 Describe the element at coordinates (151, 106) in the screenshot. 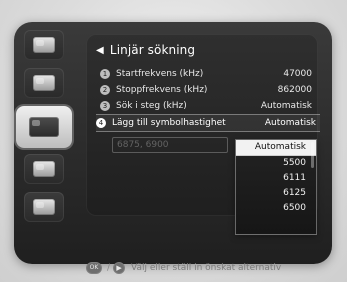

I see `setting-label: Sök i steg (kHz)` at that location.